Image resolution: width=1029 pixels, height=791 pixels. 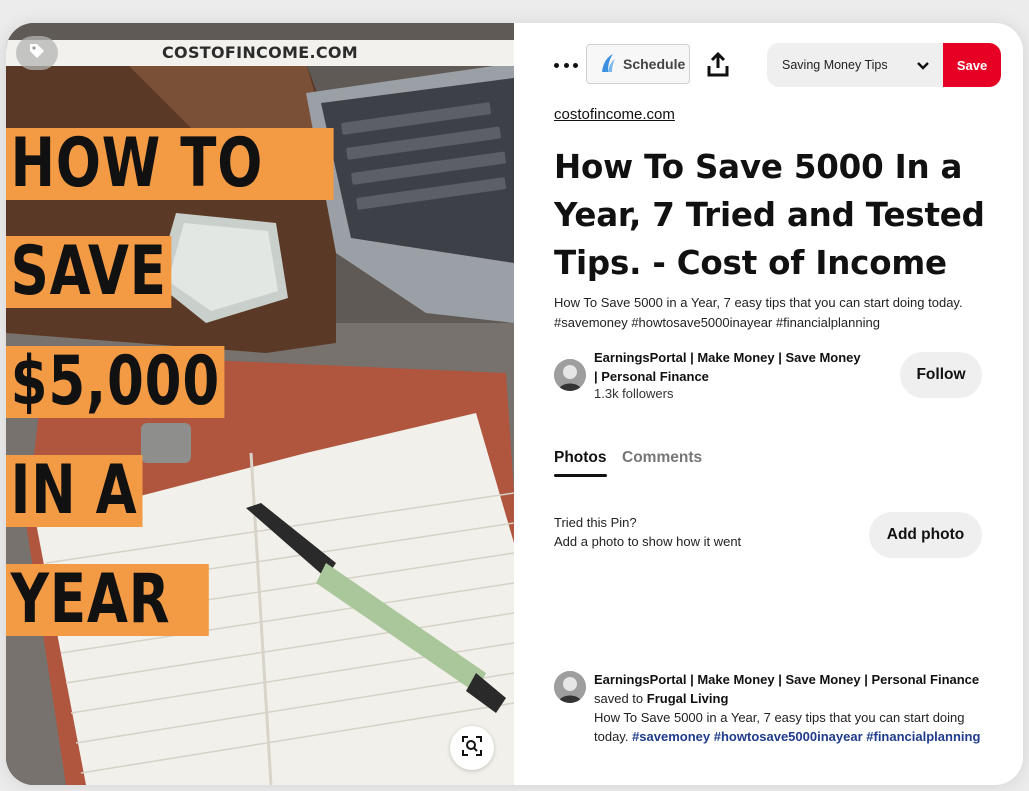 I want to click on creator-followers: 1.3k followers, so click(x=634, y=393).